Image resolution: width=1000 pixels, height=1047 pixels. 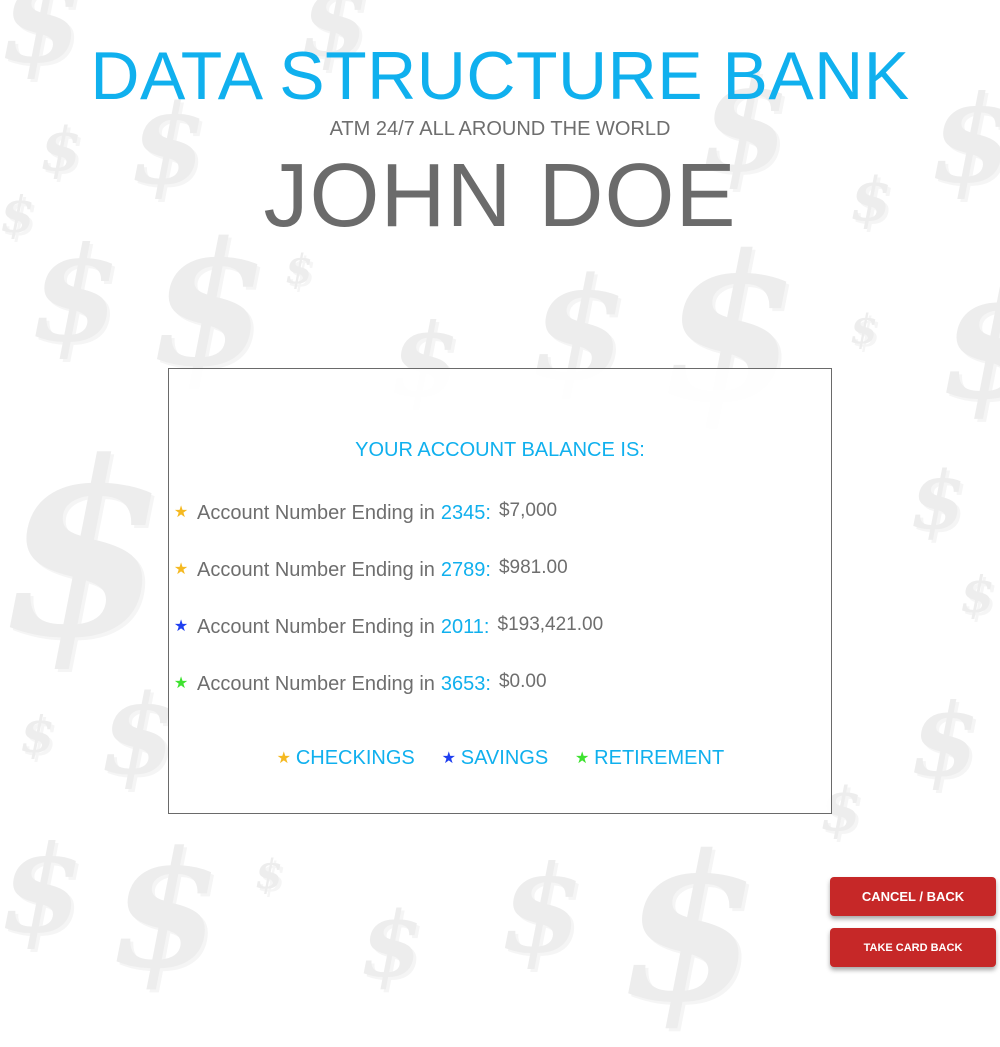 I want to click on legend-item-savings: ★ SAVINGS, so click(x=495, y=758).